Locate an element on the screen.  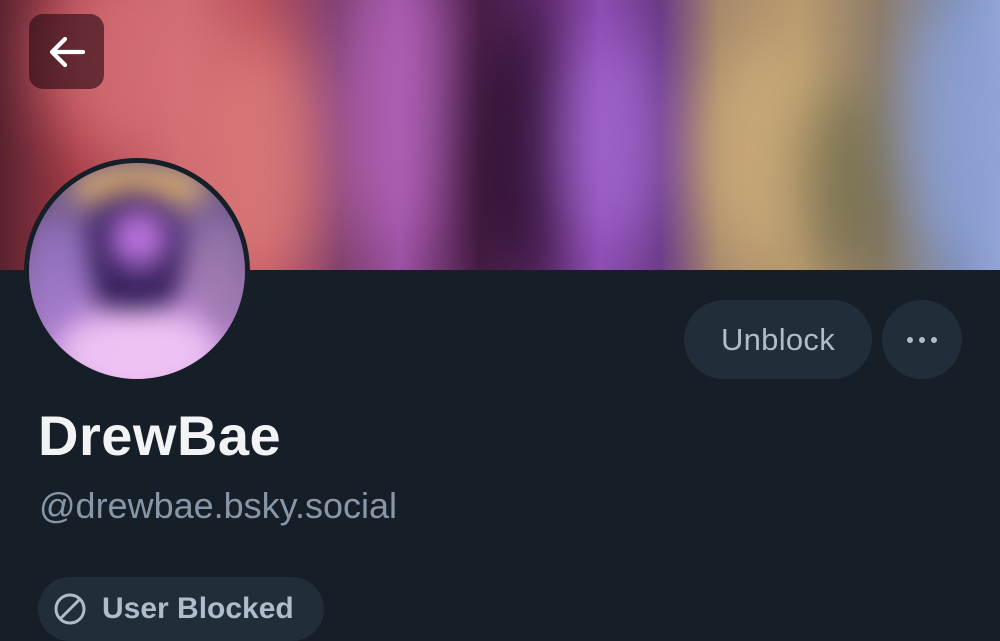
display-name: DrewBae is located at coordinates (160, 435).